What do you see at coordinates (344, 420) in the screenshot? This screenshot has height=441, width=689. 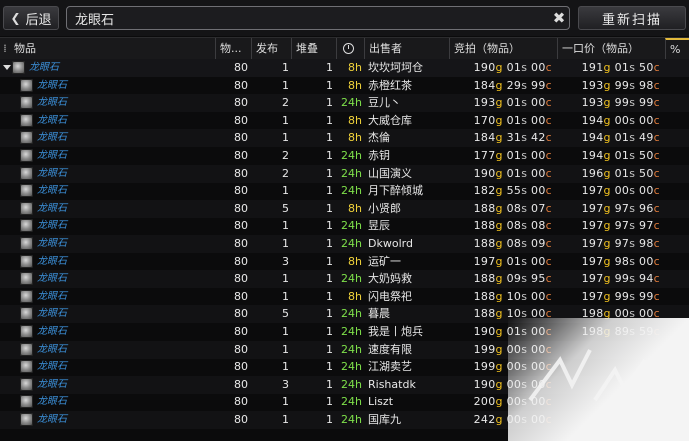 I see `auction-row: 龙眼石 80 1 1 24h 国库九 242g 00s 00cg s c` at bounding box center [344, 420].